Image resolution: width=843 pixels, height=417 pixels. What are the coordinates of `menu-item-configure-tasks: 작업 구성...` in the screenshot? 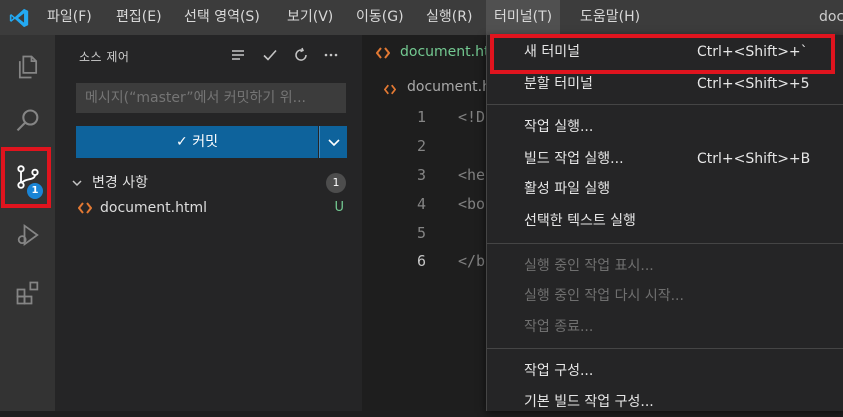 It's located at (665, 371).